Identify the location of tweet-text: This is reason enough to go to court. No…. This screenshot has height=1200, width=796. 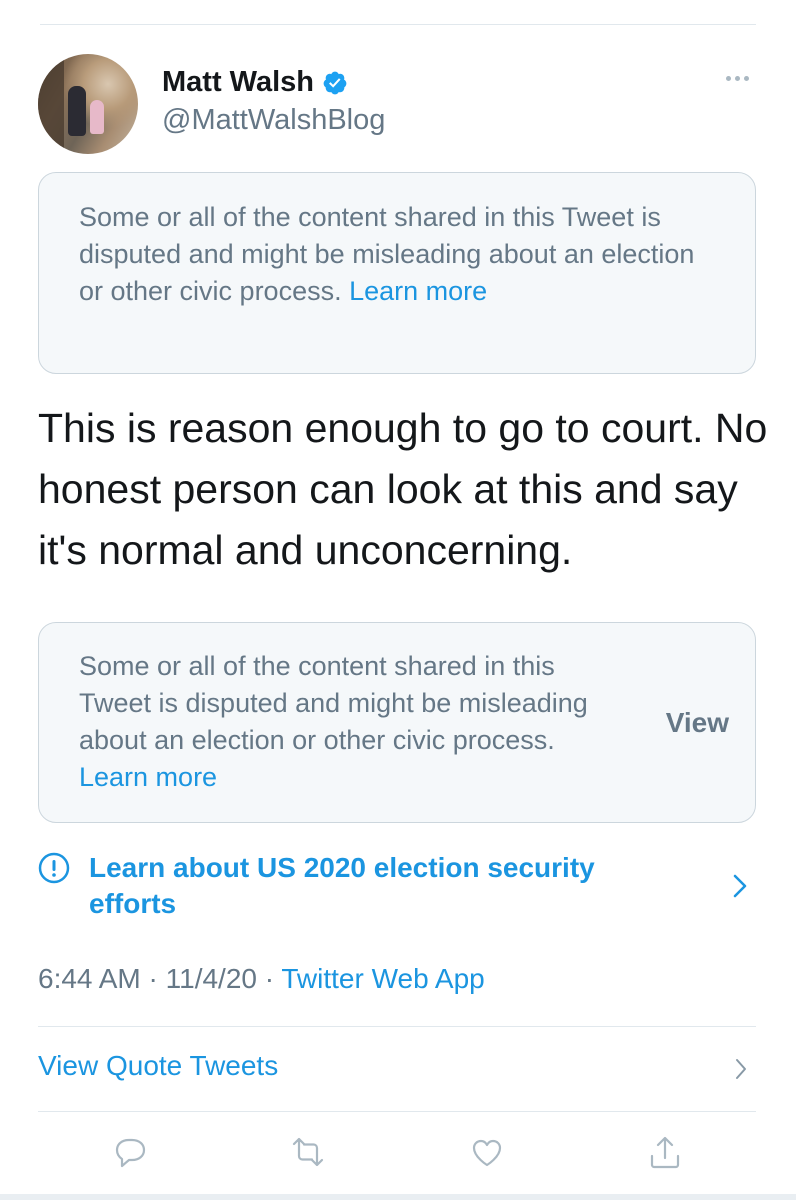
(403, 489).